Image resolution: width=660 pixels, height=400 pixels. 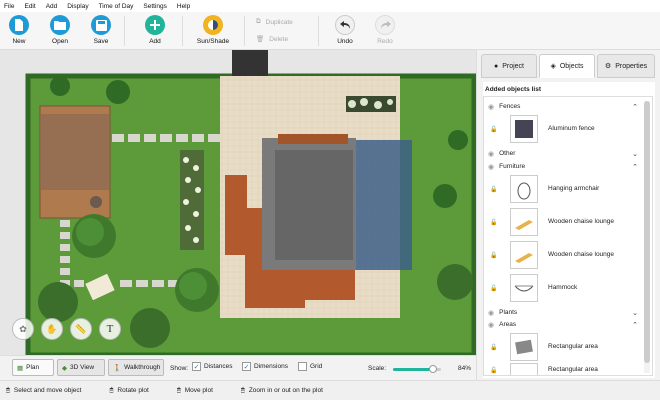 What do you see at coordinates (60, 25) in the screenshot?
I see `folder-icon` at bounding box center [60, 25].